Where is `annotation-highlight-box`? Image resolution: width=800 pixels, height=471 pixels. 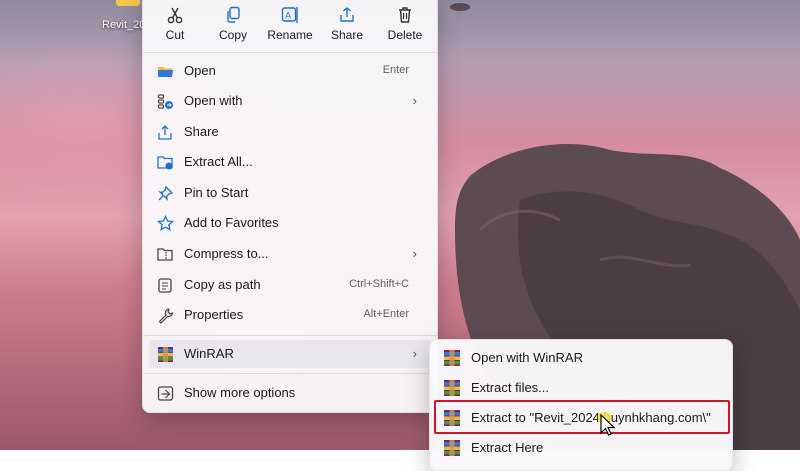 annotation-highlight-box is located at coordinates (582, 417).